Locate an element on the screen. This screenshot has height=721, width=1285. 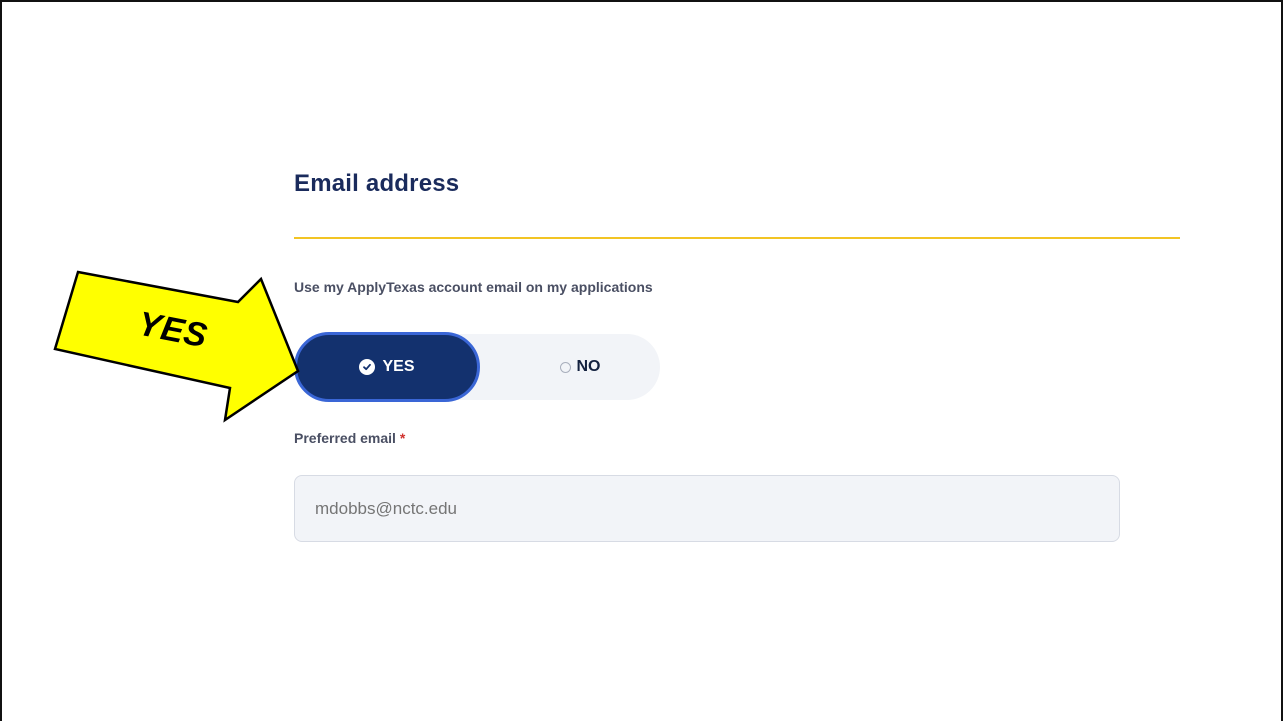
no-option-label: NO is located at coordinates (588, 366).